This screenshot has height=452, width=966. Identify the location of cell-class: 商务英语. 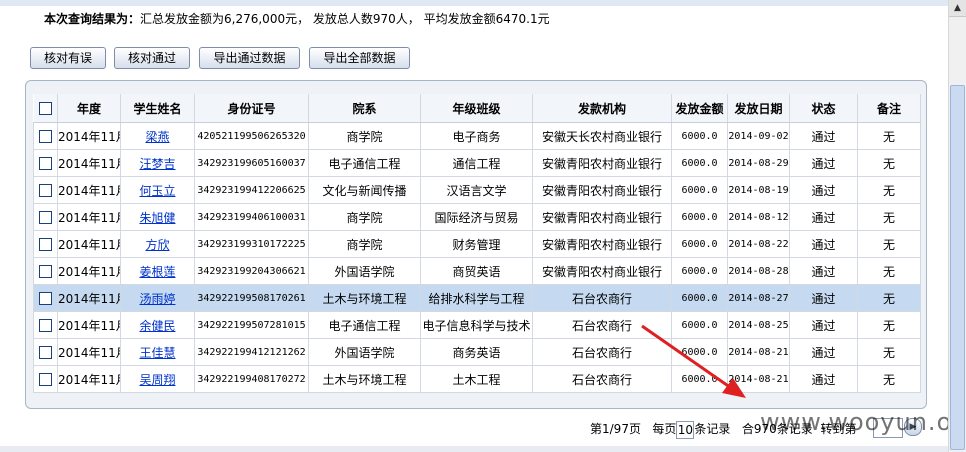
(476, 352).